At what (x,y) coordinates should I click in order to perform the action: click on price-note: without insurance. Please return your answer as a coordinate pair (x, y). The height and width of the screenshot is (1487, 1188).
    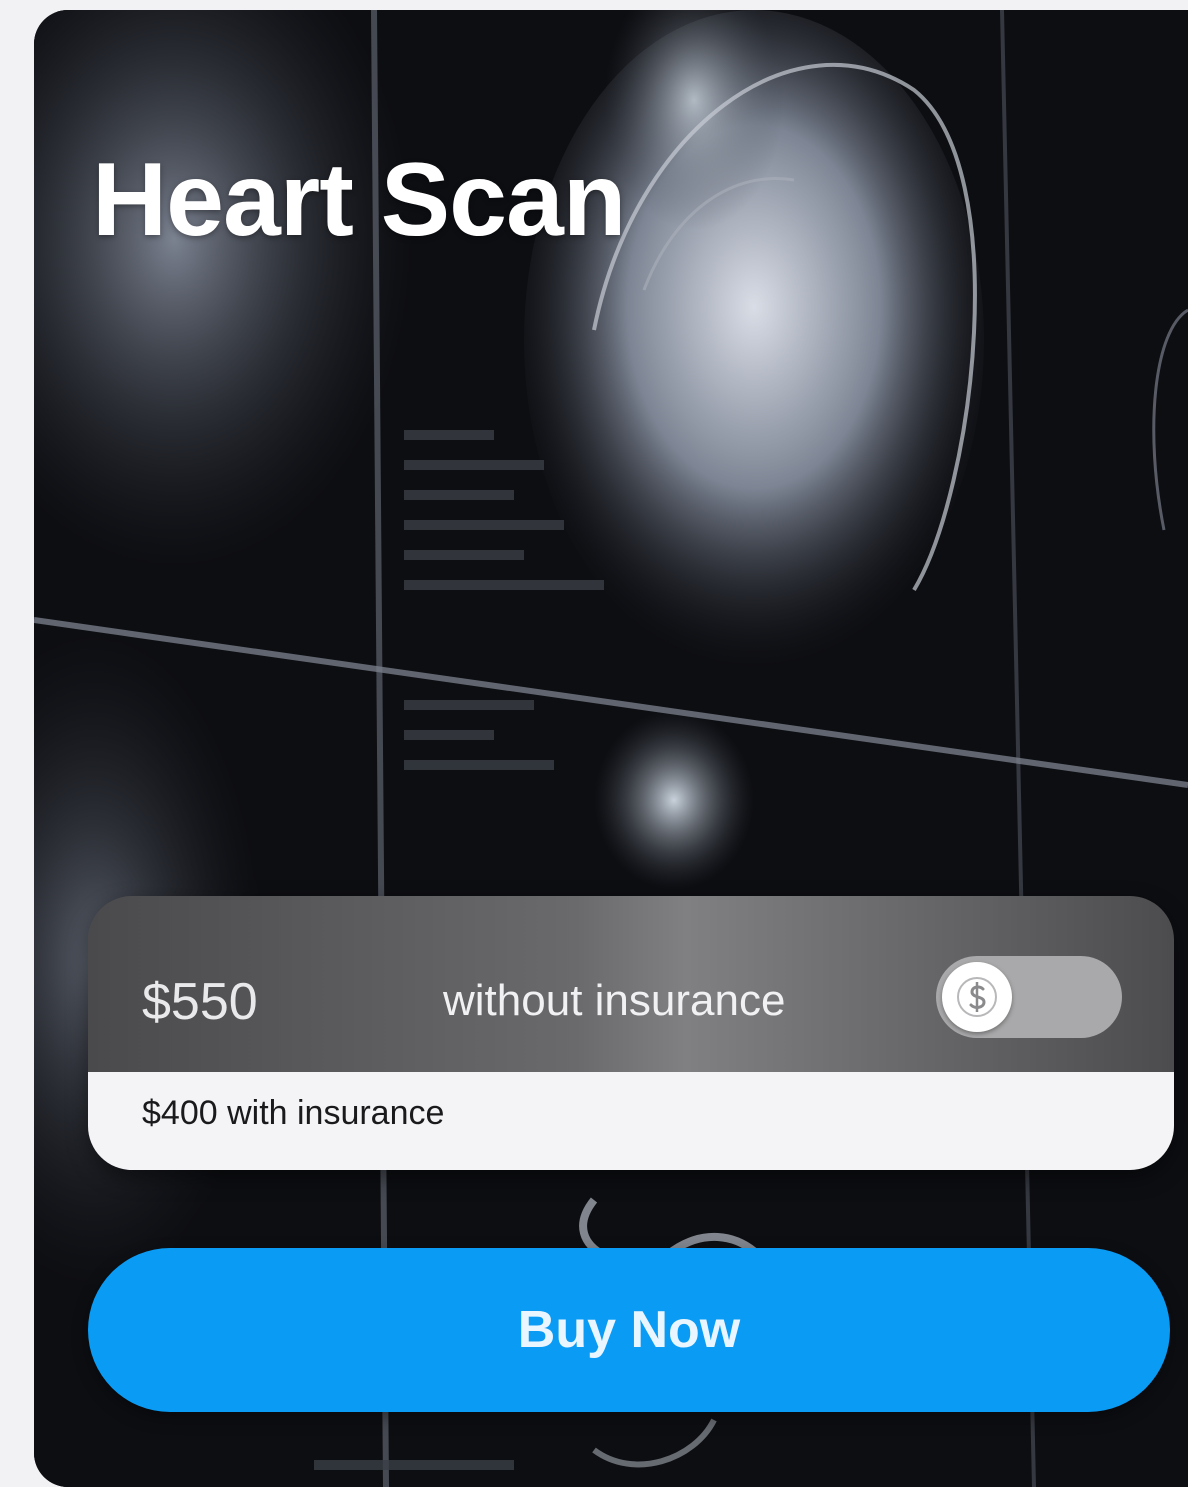
    Looking at the image, I should click on (614, 1000).